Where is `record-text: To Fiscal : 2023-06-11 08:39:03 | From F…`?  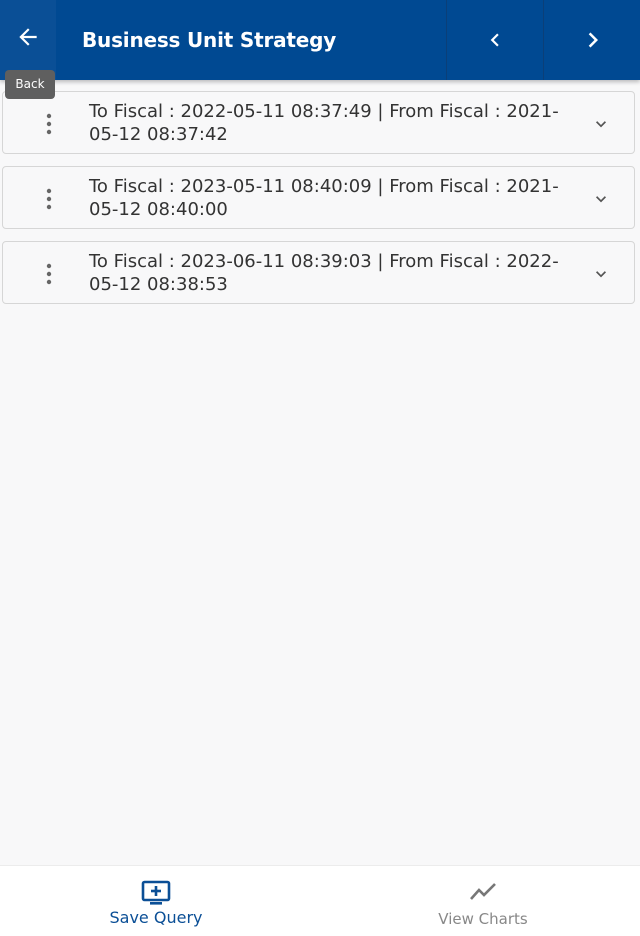 record-text: To Fiscal : 2023-06-11 08:39:03 | From F… is located at coordinates (324, 273).